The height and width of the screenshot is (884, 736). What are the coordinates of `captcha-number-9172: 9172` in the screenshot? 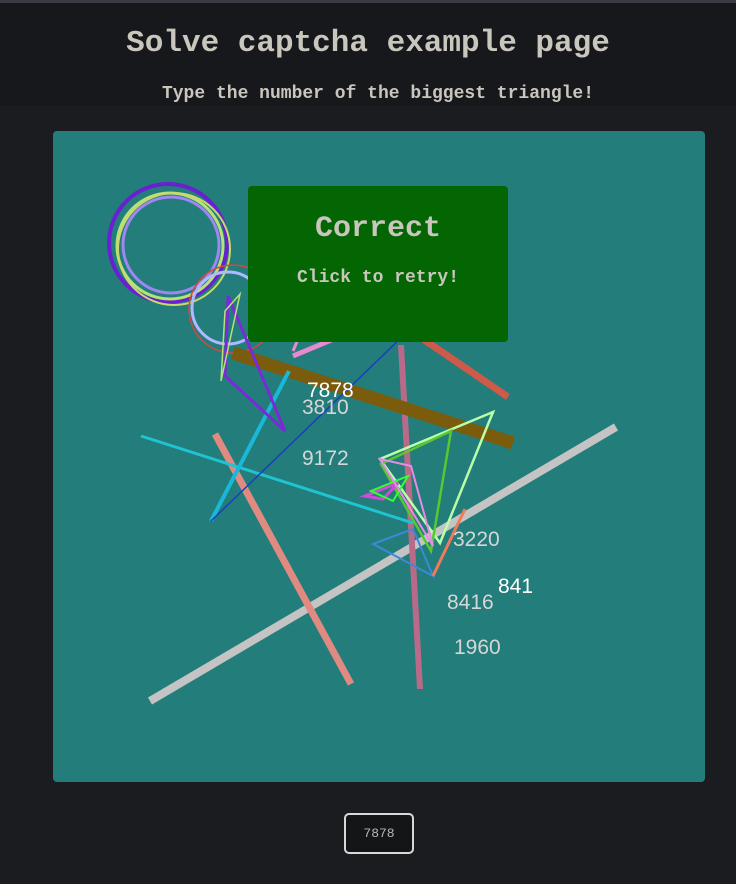 It's located at (325, 458).